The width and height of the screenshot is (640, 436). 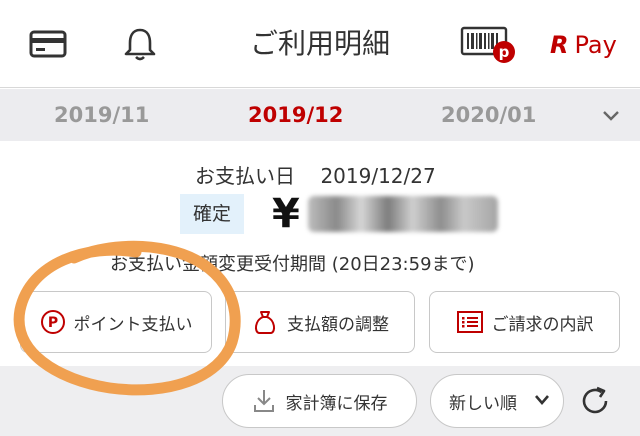 I want to click on point-payment-button: P ポイント支払い, so click(x=116, y=322).